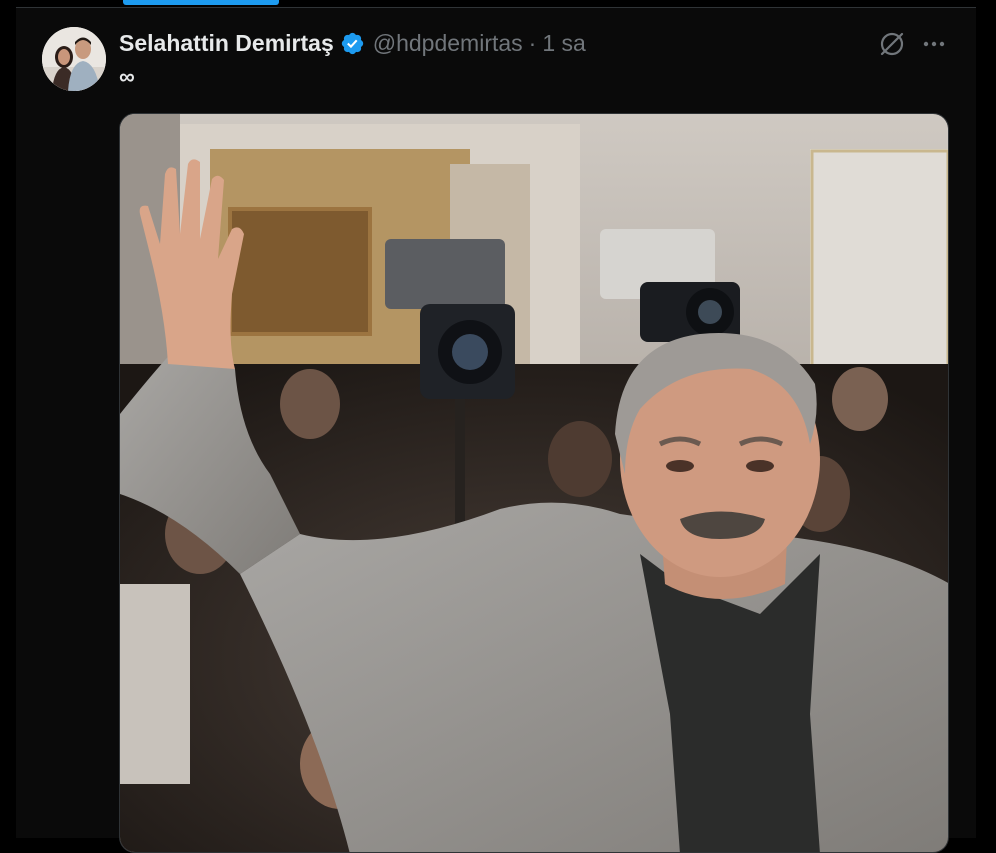 Image resolution: width=996 pixels, height=853 pixels. I want to click on active-tab-indicator, so click(201, 2).